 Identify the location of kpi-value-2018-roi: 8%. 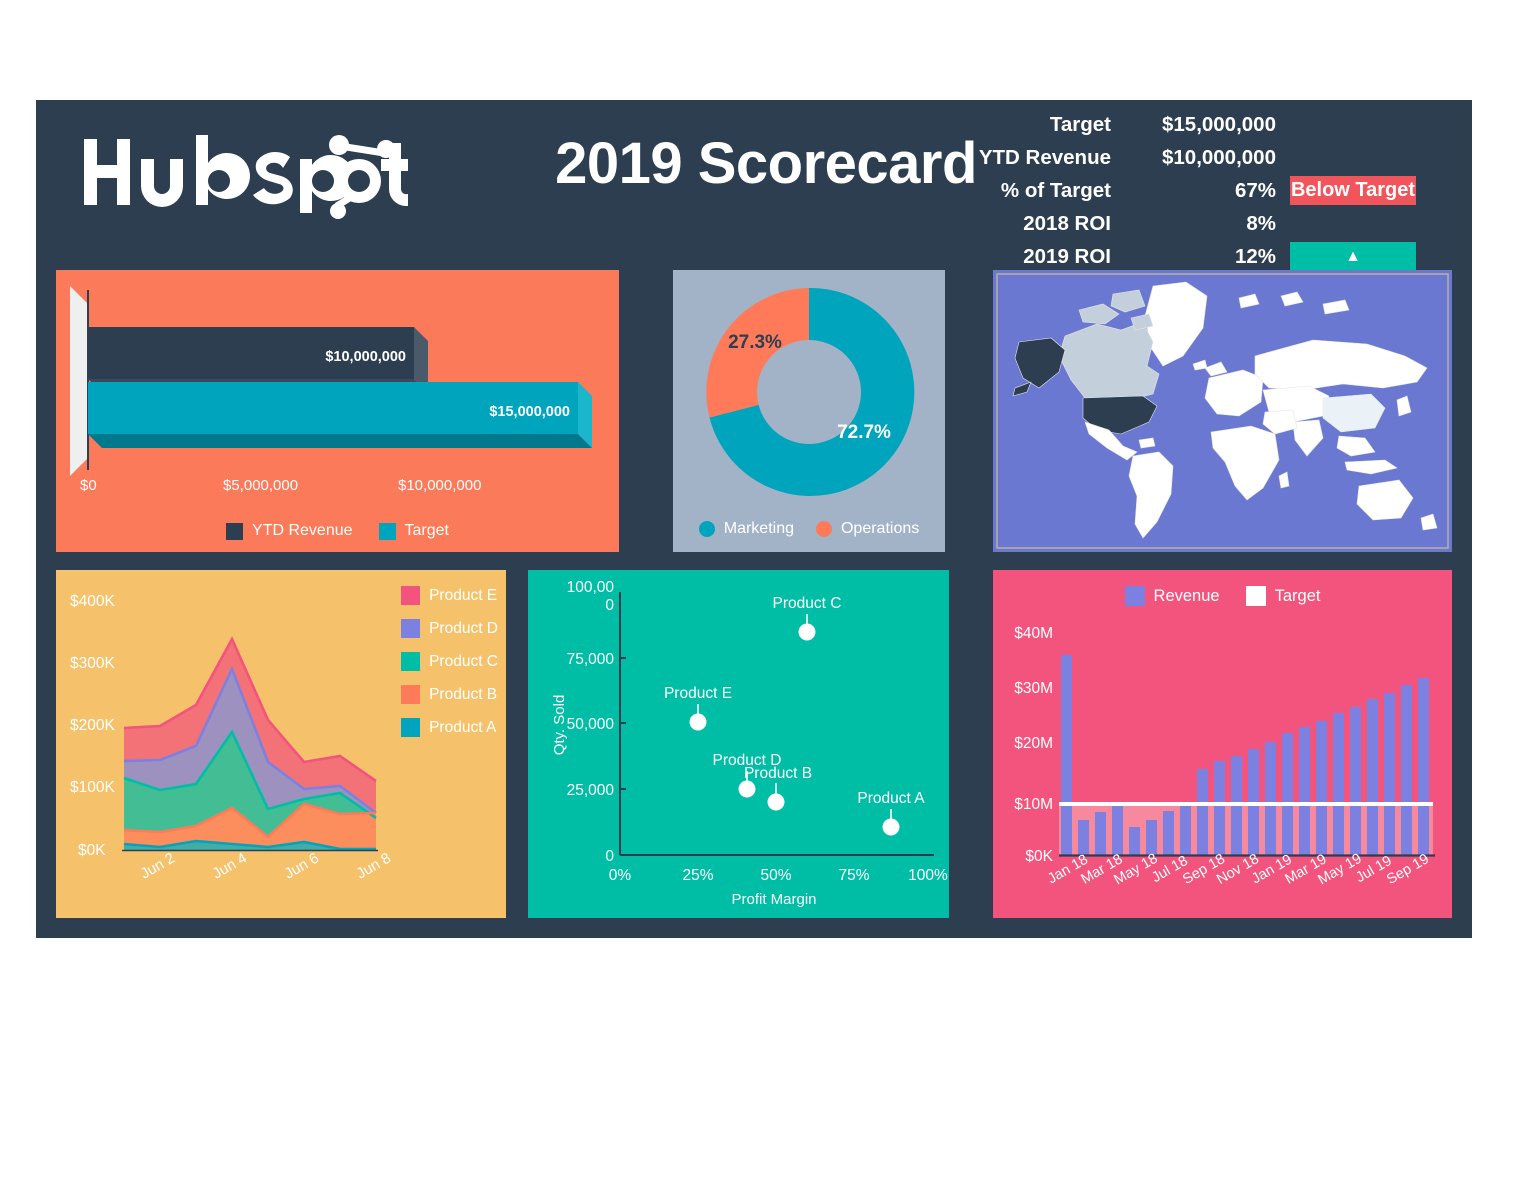
(1261, 224).